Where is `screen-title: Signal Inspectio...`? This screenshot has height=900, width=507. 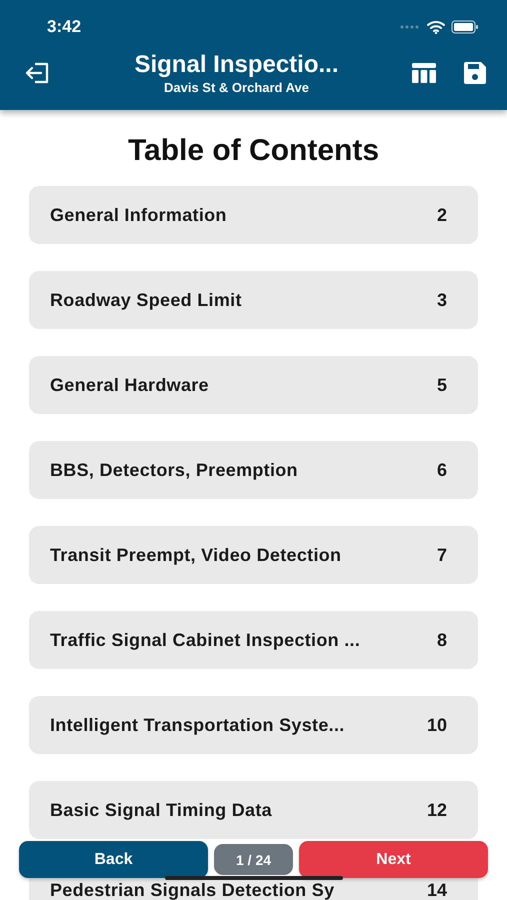
screen-title: Signal Inspectio... is located at coordinates (236, 65).